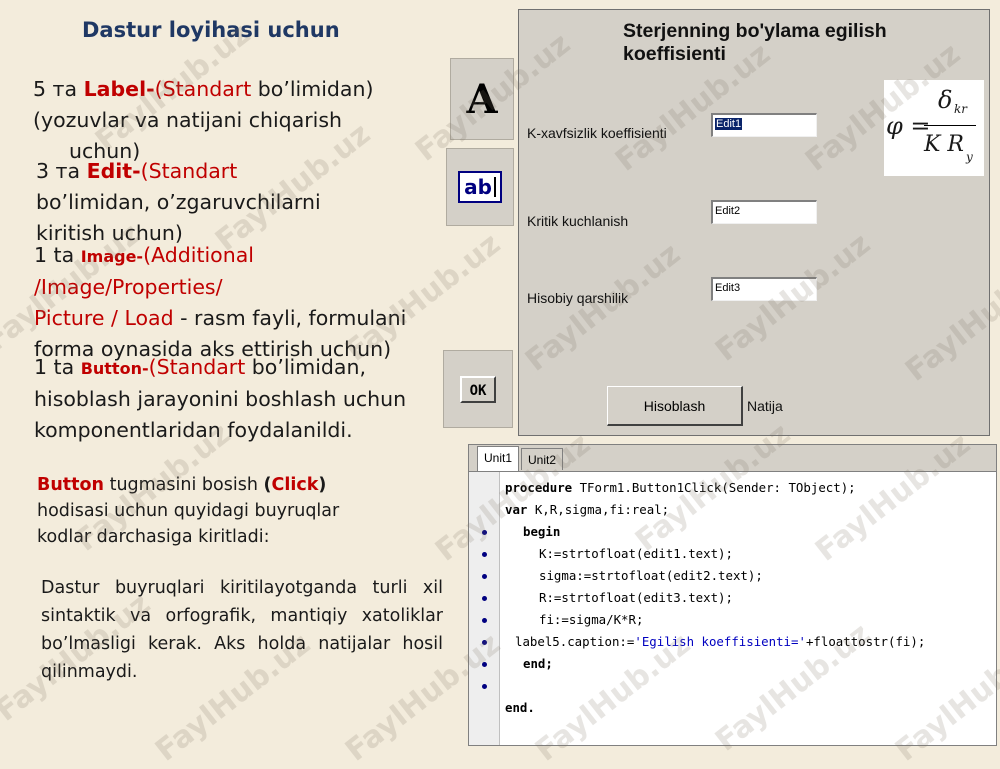  Describe the element at coordinates (950, 125) in the screenshot. I see `formula-fraction-bar` at that location.